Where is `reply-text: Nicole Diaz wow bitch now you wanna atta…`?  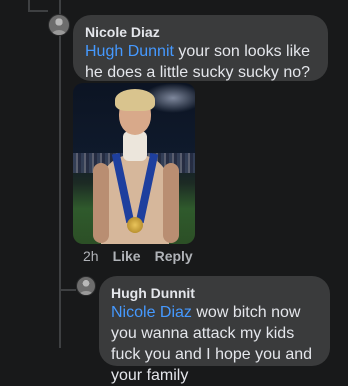
reply-text: Nicole Diaz wow bitch now you wanna atta… is located at coordinates (214, 344).